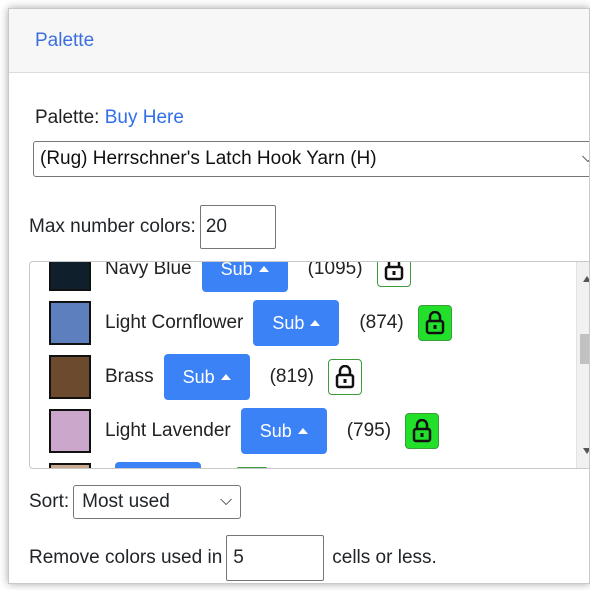 This screenshot has width=590, height=590. Describe the element at coordinates (49, 501) in the screenshot. I see `sort-label: Sort:` at that location.